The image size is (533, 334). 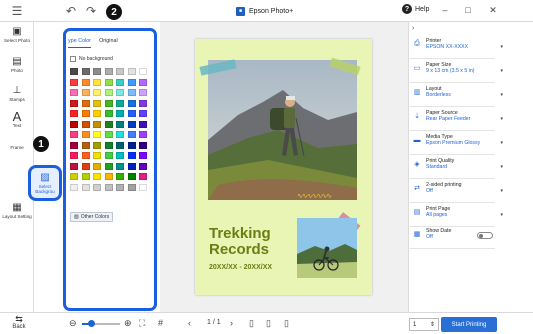 I want to click on add-page-icon: ▯, so click(x=251, y=323).